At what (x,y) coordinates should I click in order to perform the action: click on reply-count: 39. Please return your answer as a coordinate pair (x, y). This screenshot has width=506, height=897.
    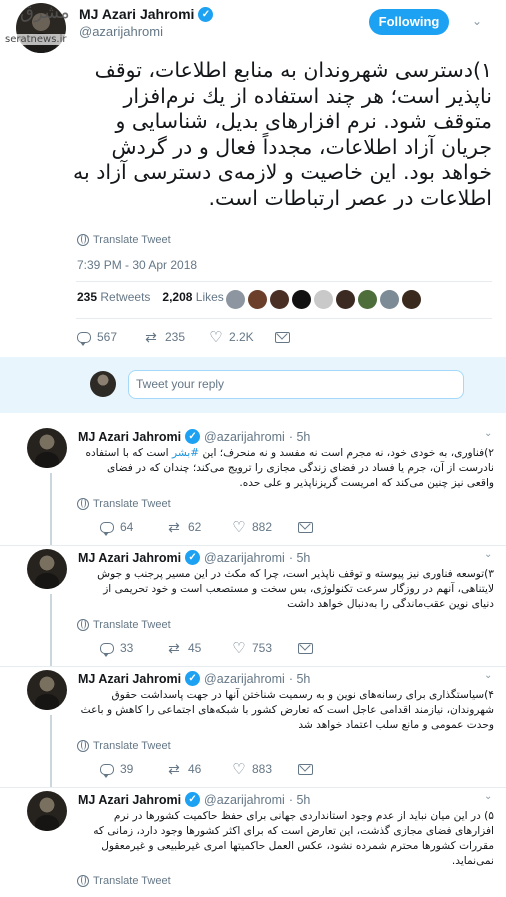
    Looking at the image, I should click on (127, 769).